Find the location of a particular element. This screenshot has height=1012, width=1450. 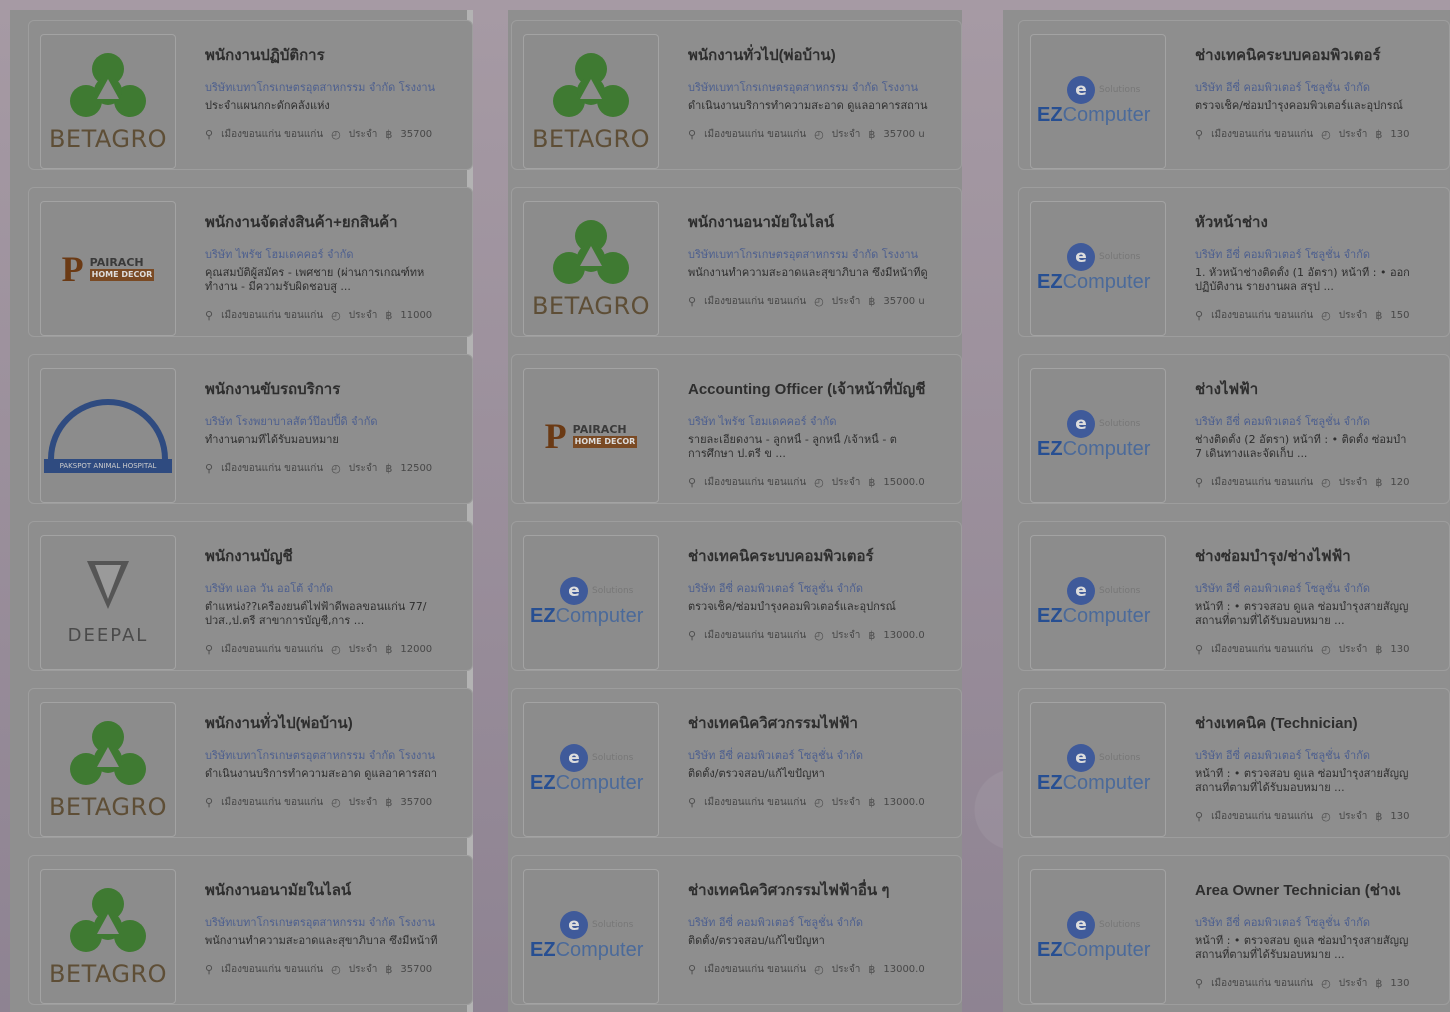

map-pin-icon: ⚲ is located at coordinates (692, 635).